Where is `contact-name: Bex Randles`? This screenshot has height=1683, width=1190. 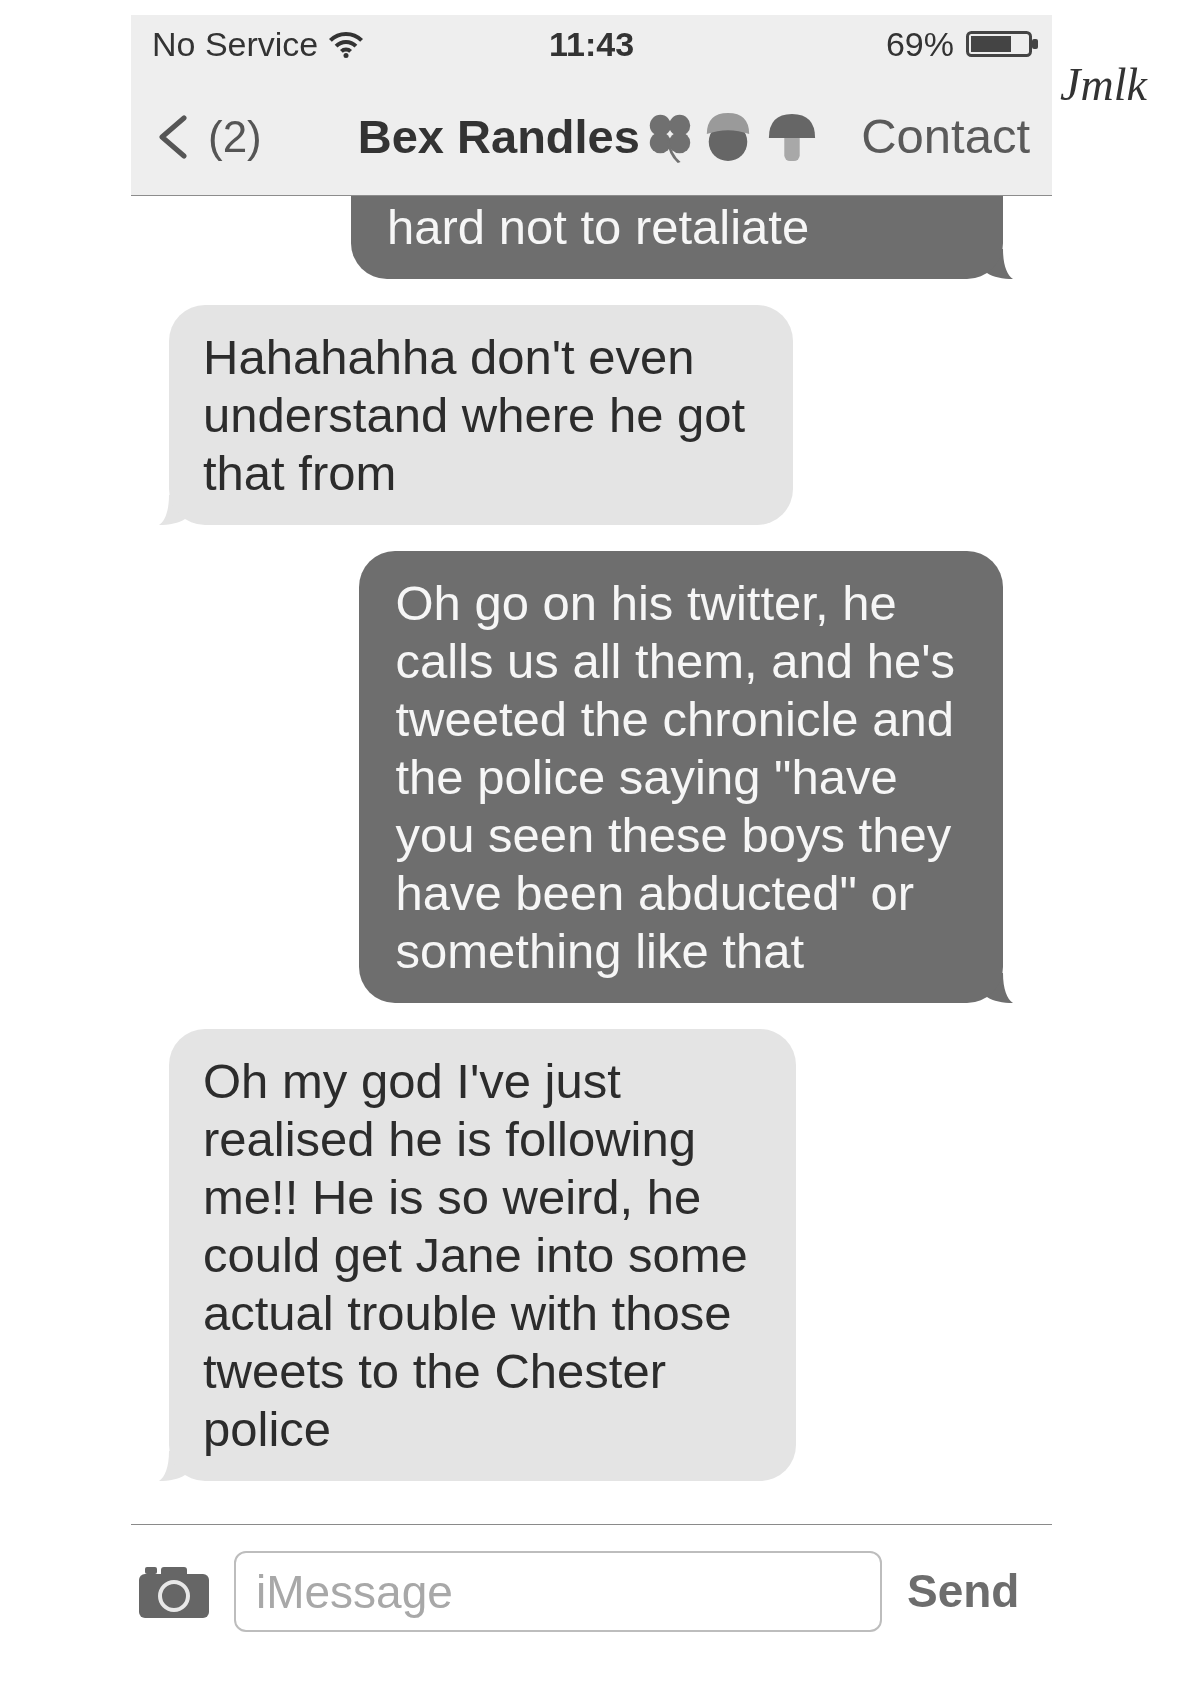
contact-name: Bex Randles is located at coordinates (498, 136).